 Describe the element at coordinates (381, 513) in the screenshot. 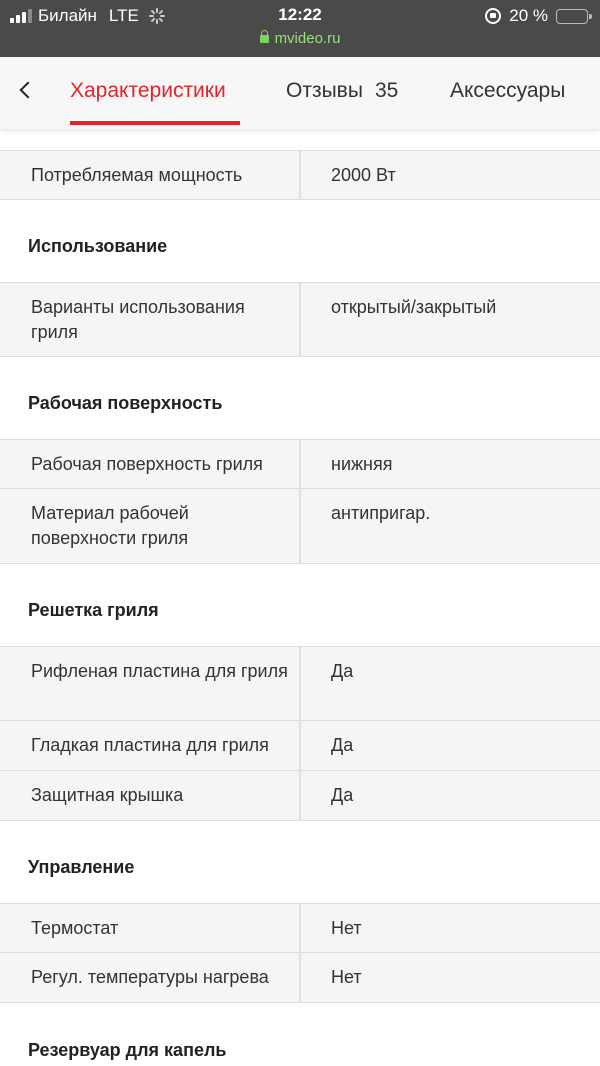

I see `spec-value: антипригар.` at that location.